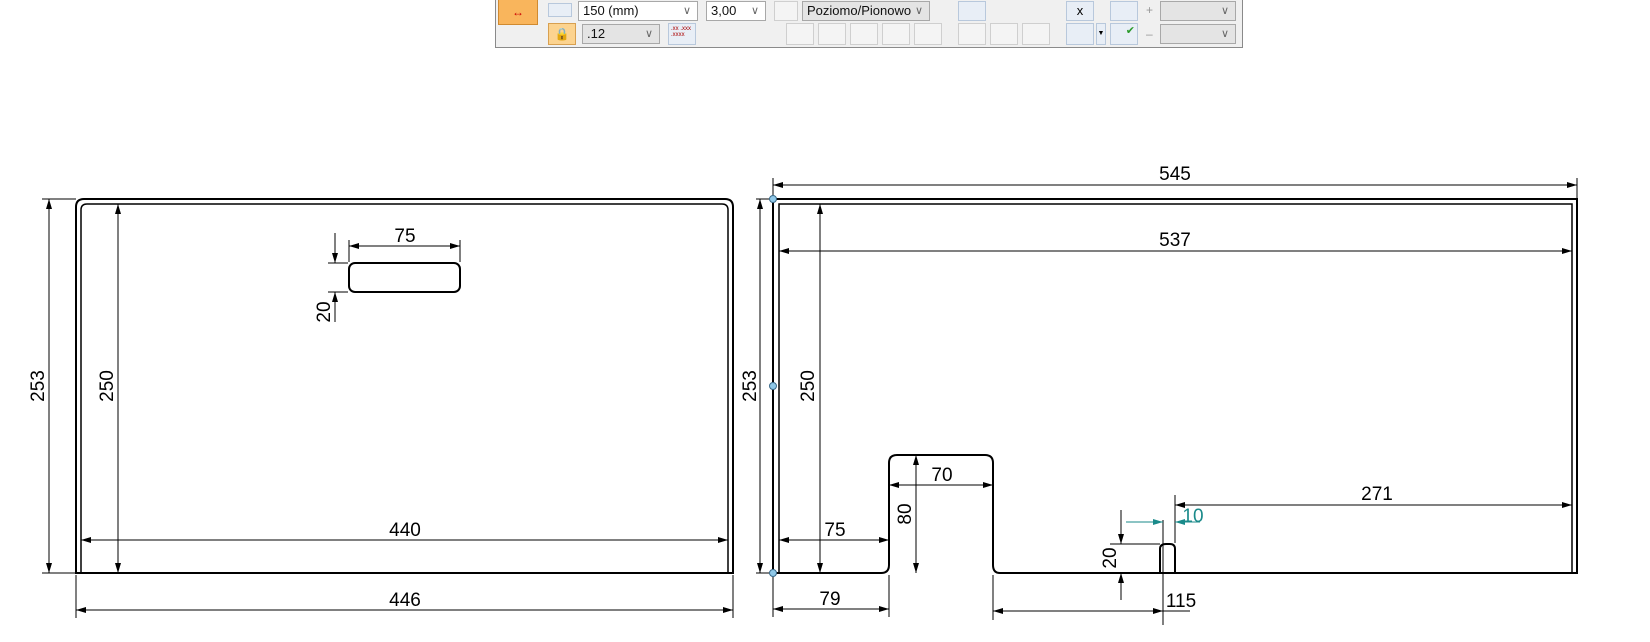 The height and width of the screenshot is (642, 1650). I want to click on dim-notch-height: 80, so click(905, 513).